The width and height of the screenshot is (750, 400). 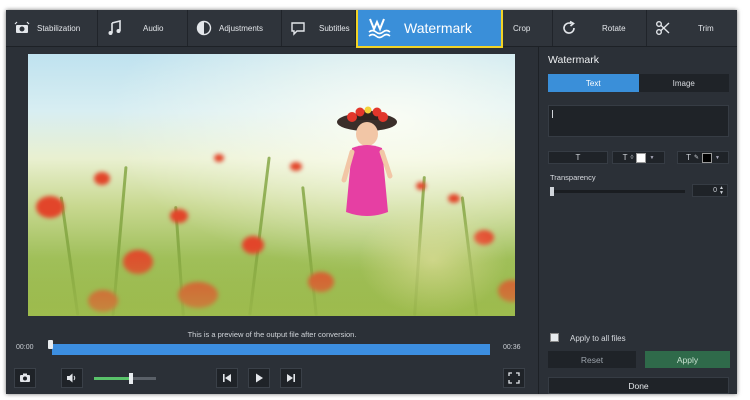 What do you see at coordinates (663, 28) in the screenshot?
I see `scissors-icon` at bounding box center [663, 28].